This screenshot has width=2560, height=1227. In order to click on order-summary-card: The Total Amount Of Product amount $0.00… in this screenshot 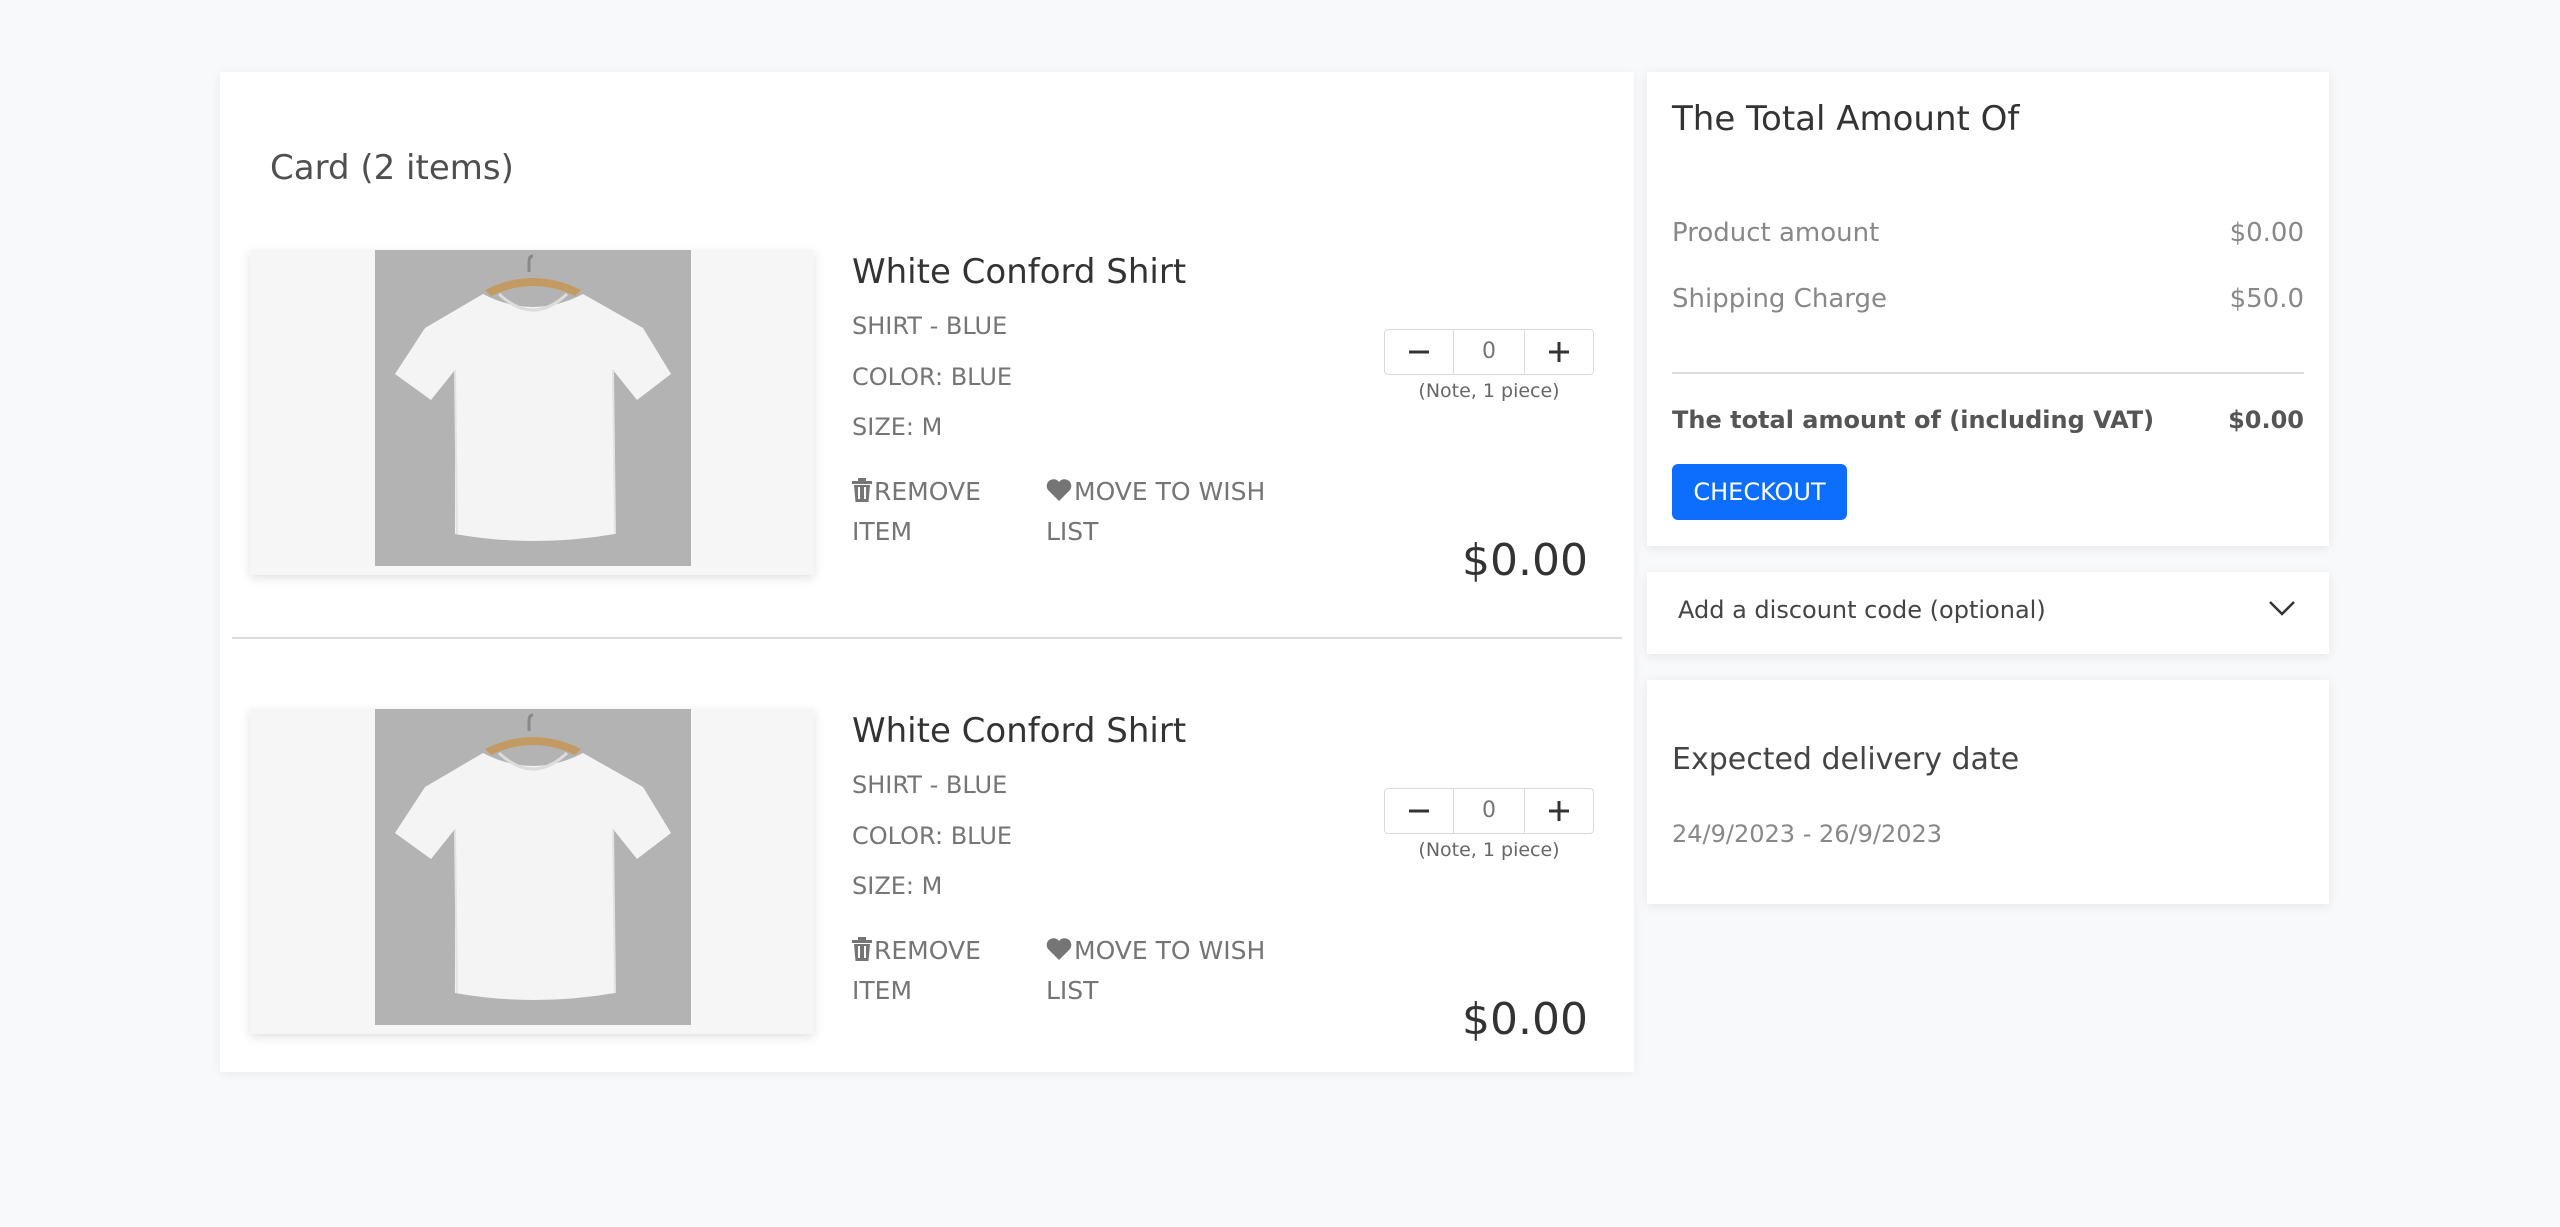, I will do `click(1988, 309)`.